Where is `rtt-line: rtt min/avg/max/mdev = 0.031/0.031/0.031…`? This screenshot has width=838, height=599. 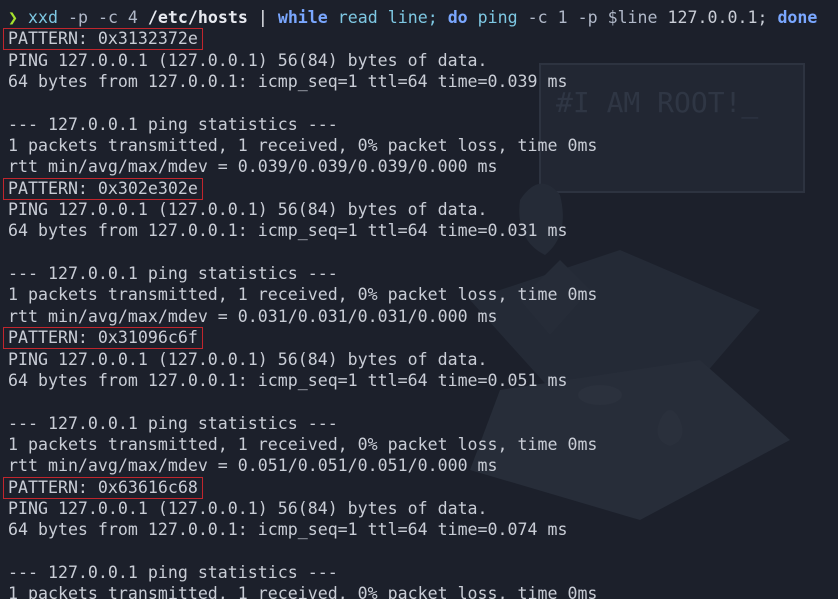
rtt-line: rtt min/avg/max/mdev = 0.031/0.031/0.031… is located at coordinates (253, 316).